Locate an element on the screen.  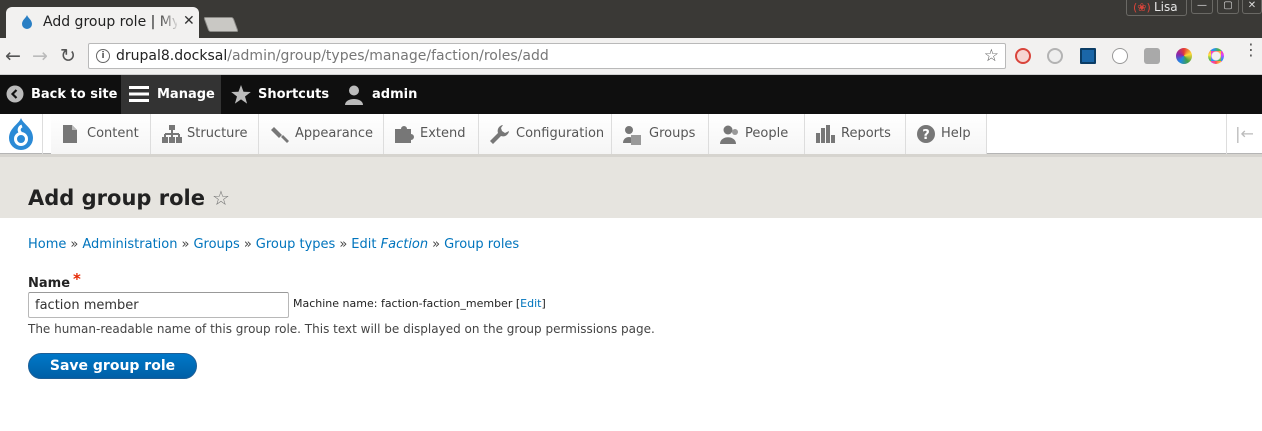
tray-item-extend: Extend is located at coordinates (431, 134).